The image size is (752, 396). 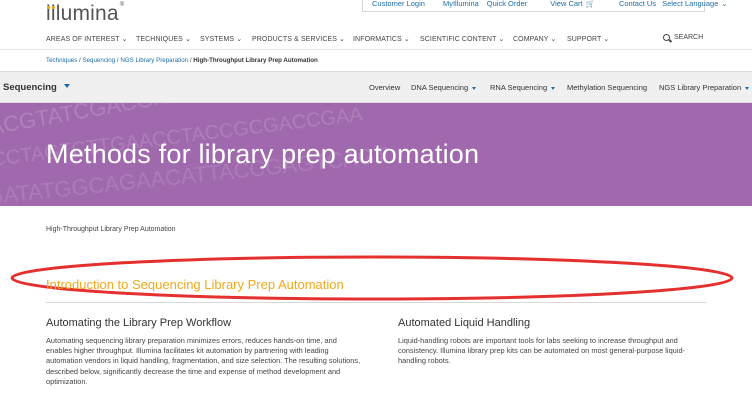 What do you see at coordinates (590, 4) in the screenshot?
I see `cart-icon: 🛒` at bounding box center [590, 4].